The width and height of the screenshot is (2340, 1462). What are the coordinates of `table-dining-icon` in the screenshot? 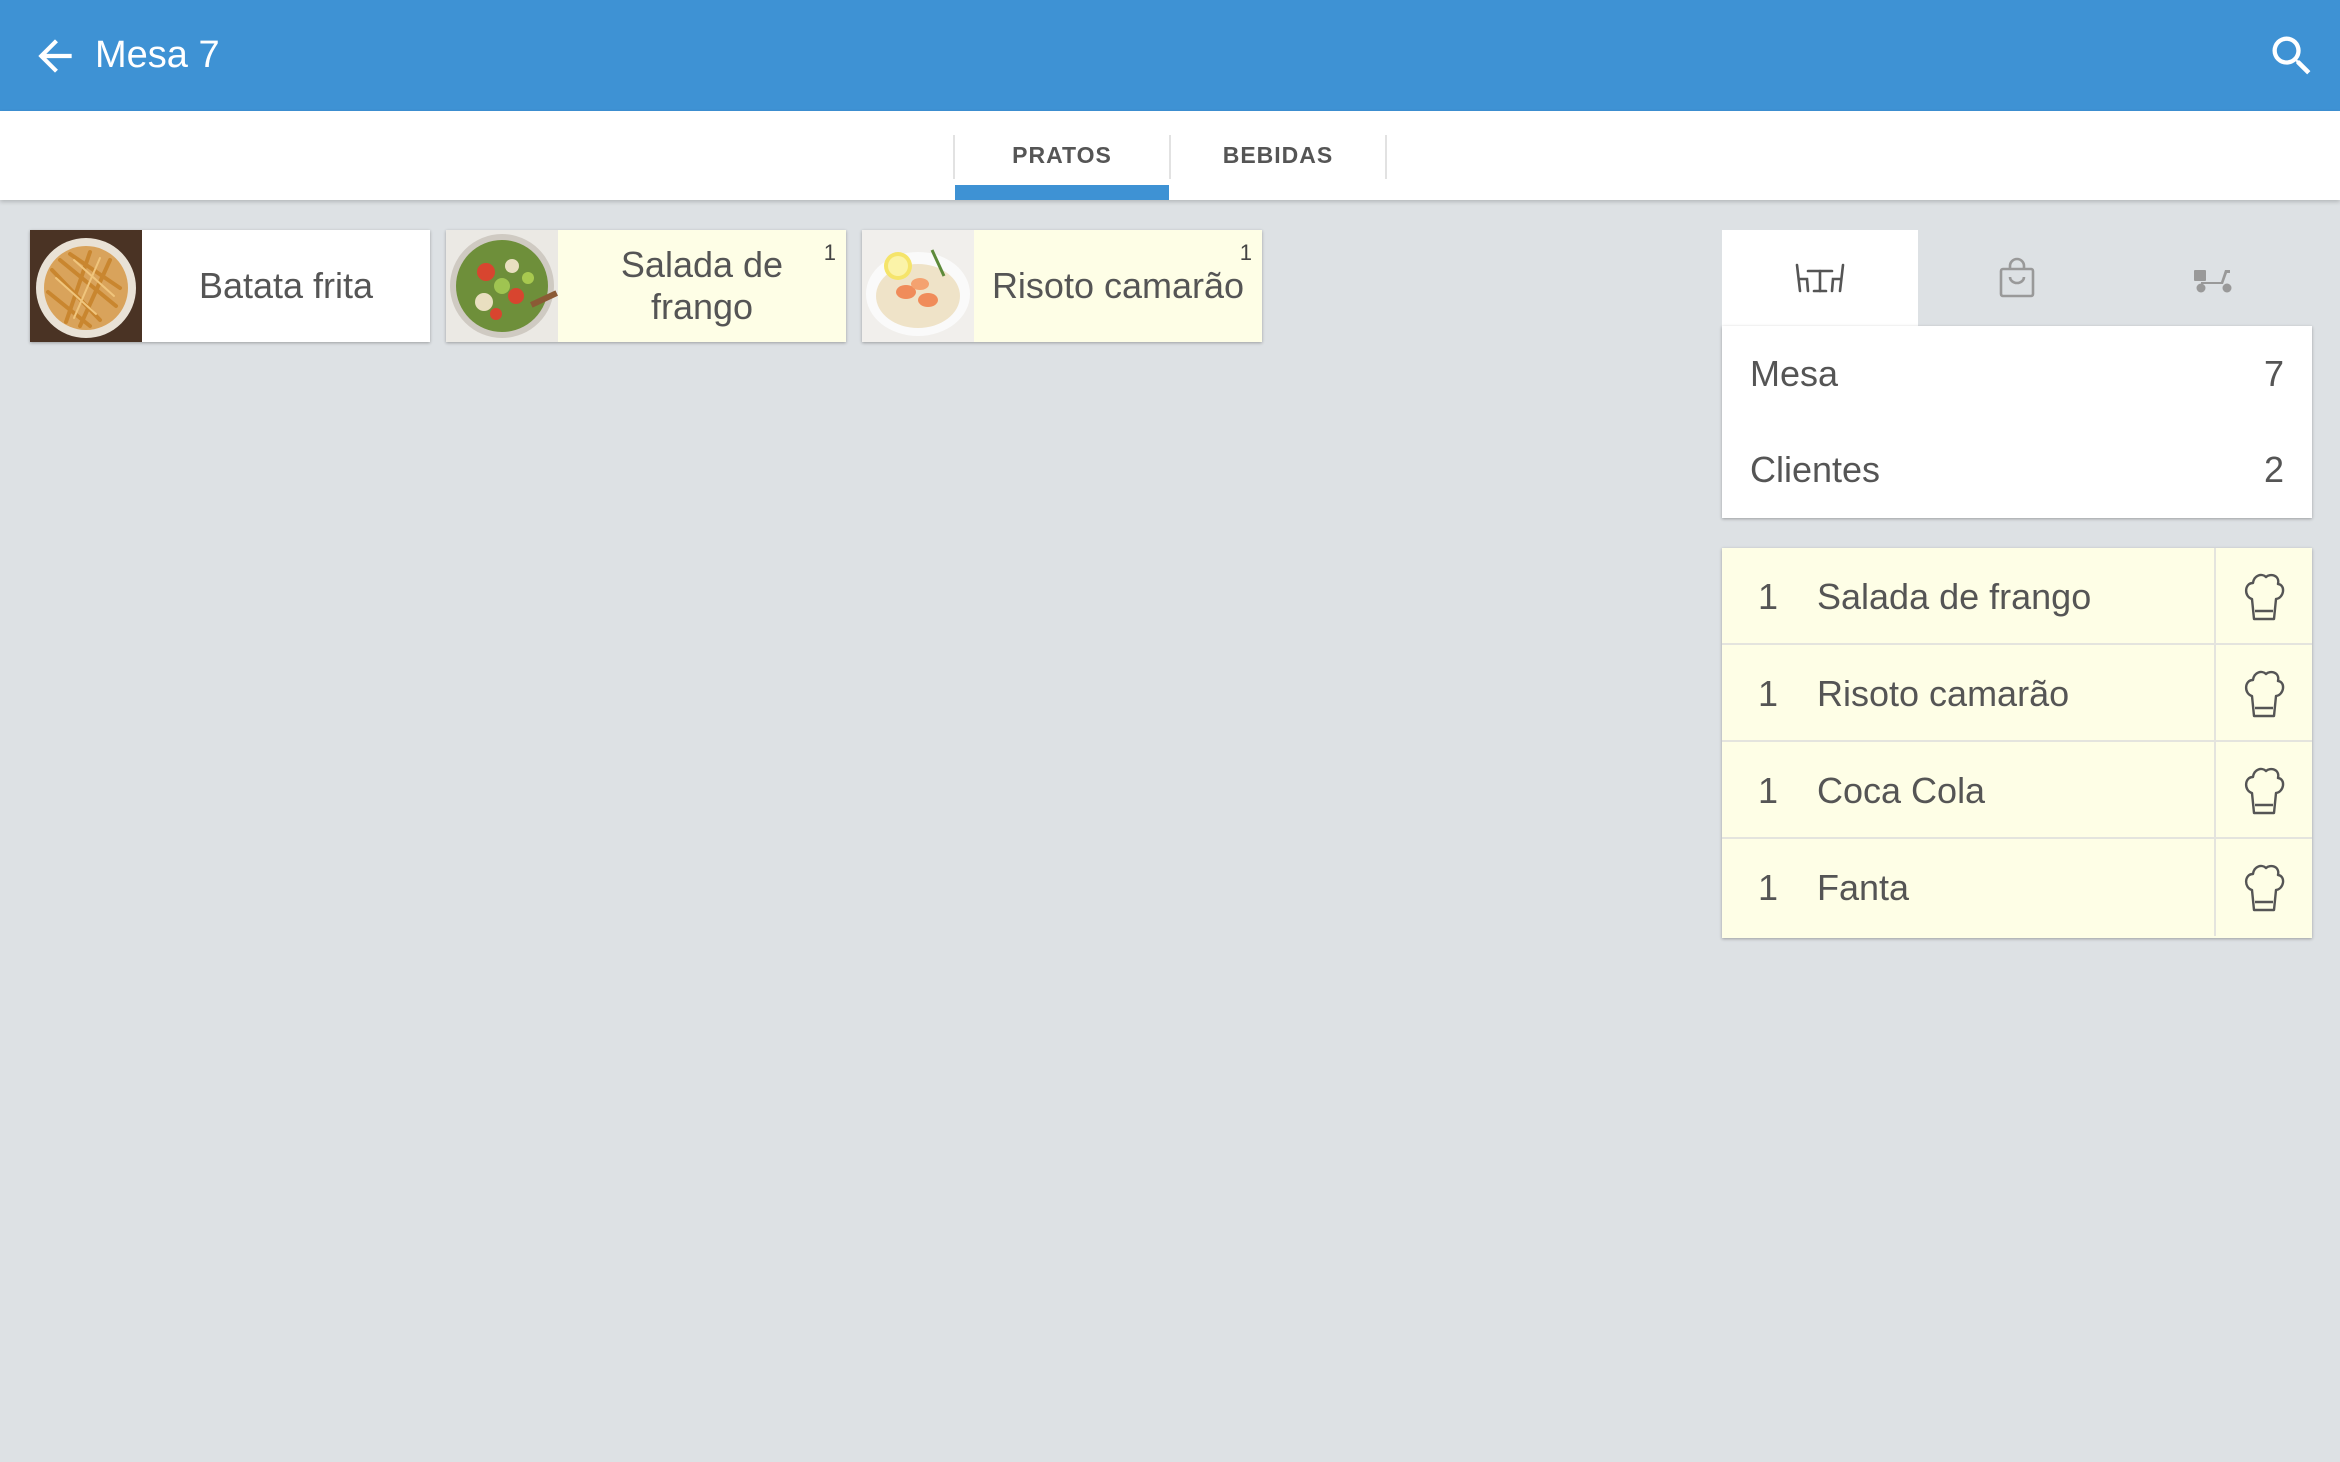 It's located at (1820, 278).